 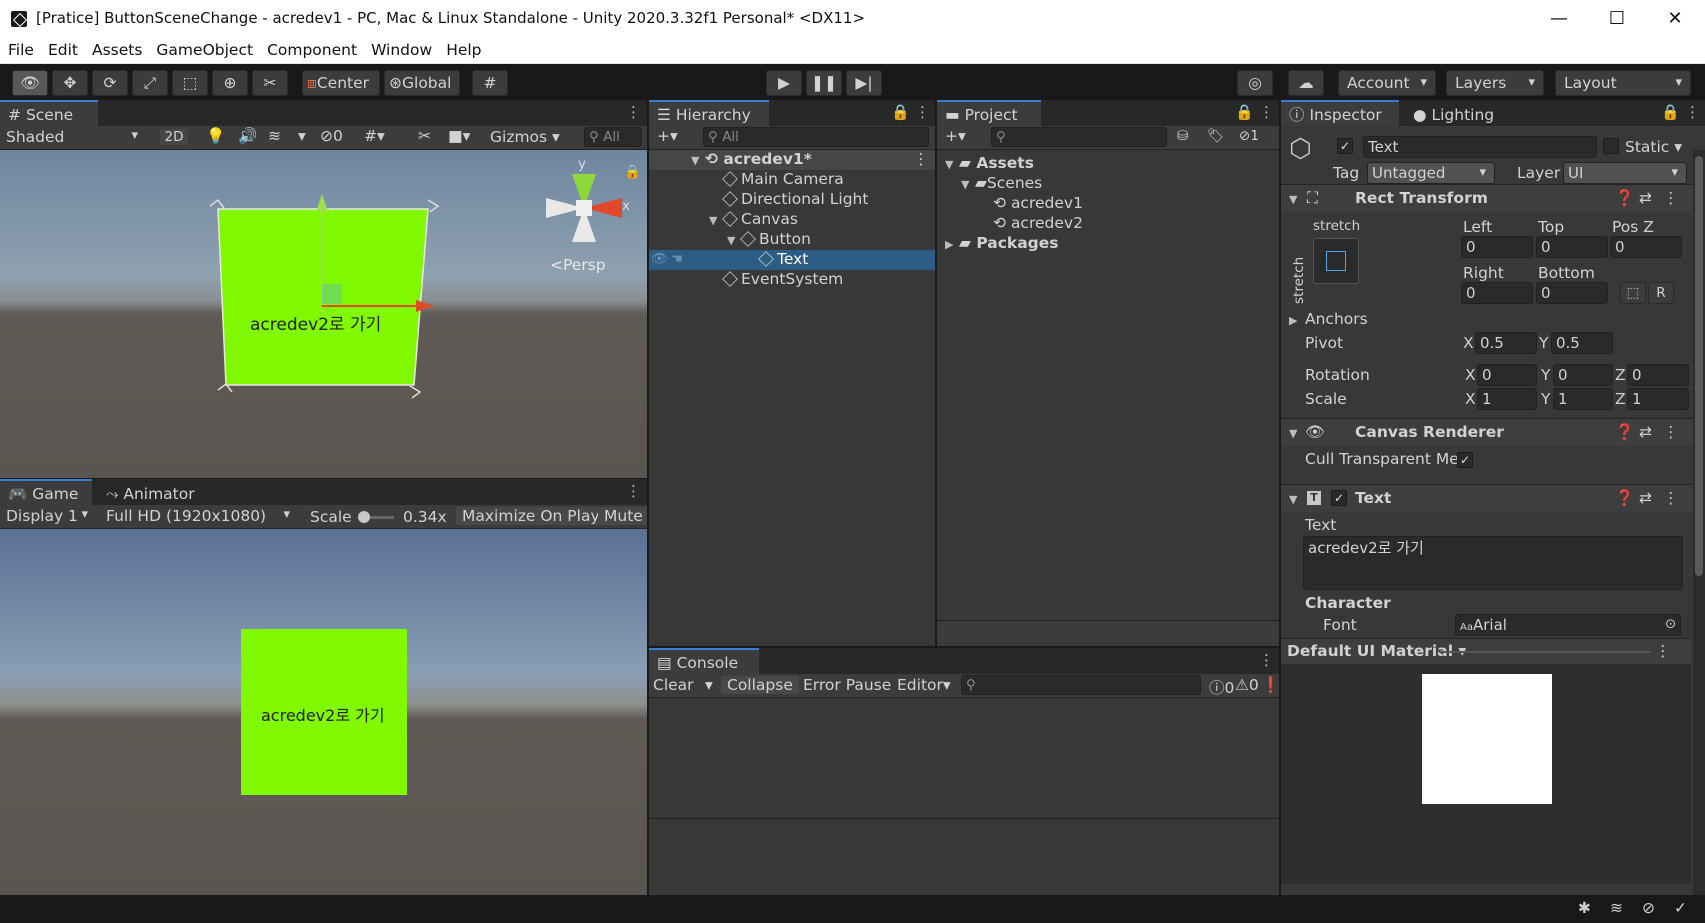 What do you see at coordinates (1584, 908) in the screenshot?
I see `bug-report-icon: ✱` at bounding box center [1584, 908].